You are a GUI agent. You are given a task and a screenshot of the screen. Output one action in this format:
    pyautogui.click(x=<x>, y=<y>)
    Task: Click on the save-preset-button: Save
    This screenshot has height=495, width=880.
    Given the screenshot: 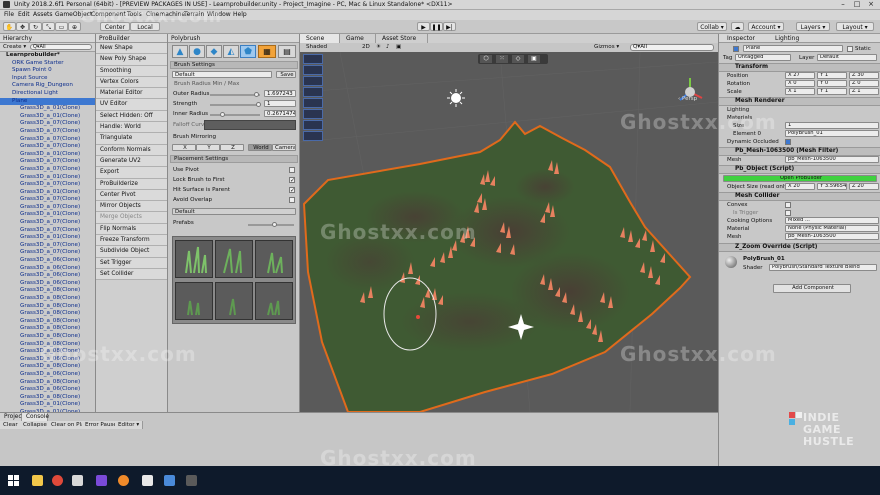 What is the action you would take?
    pyautogui.click(x=286, y=74)
    